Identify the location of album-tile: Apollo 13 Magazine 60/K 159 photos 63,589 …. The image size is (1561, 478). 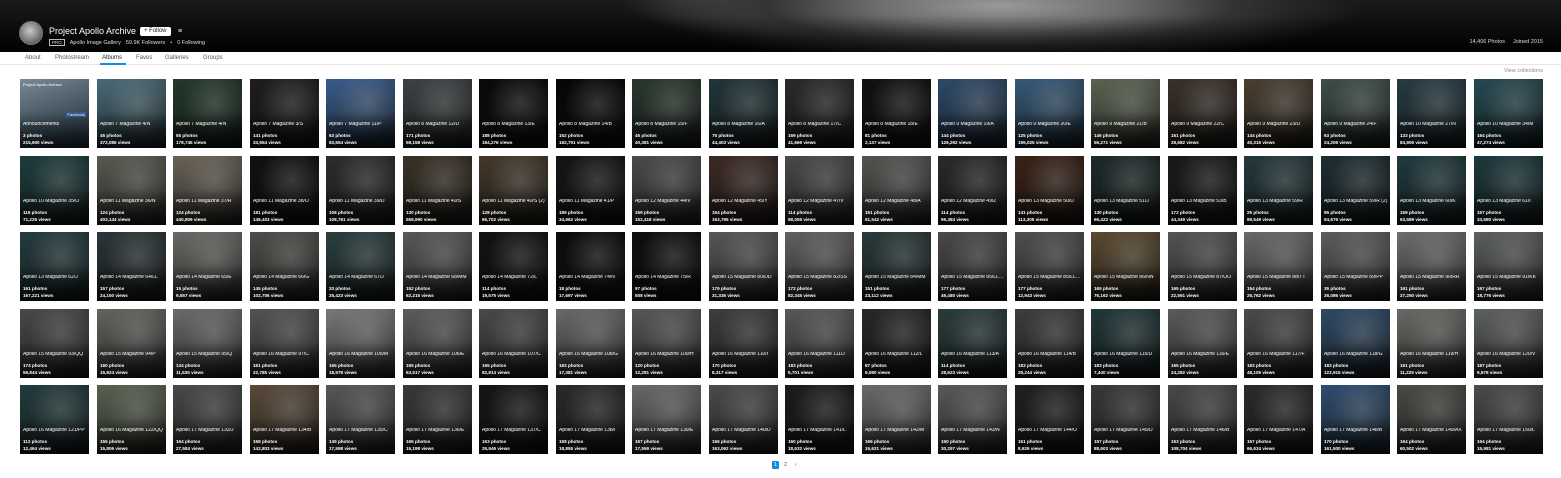
(1431, 190).